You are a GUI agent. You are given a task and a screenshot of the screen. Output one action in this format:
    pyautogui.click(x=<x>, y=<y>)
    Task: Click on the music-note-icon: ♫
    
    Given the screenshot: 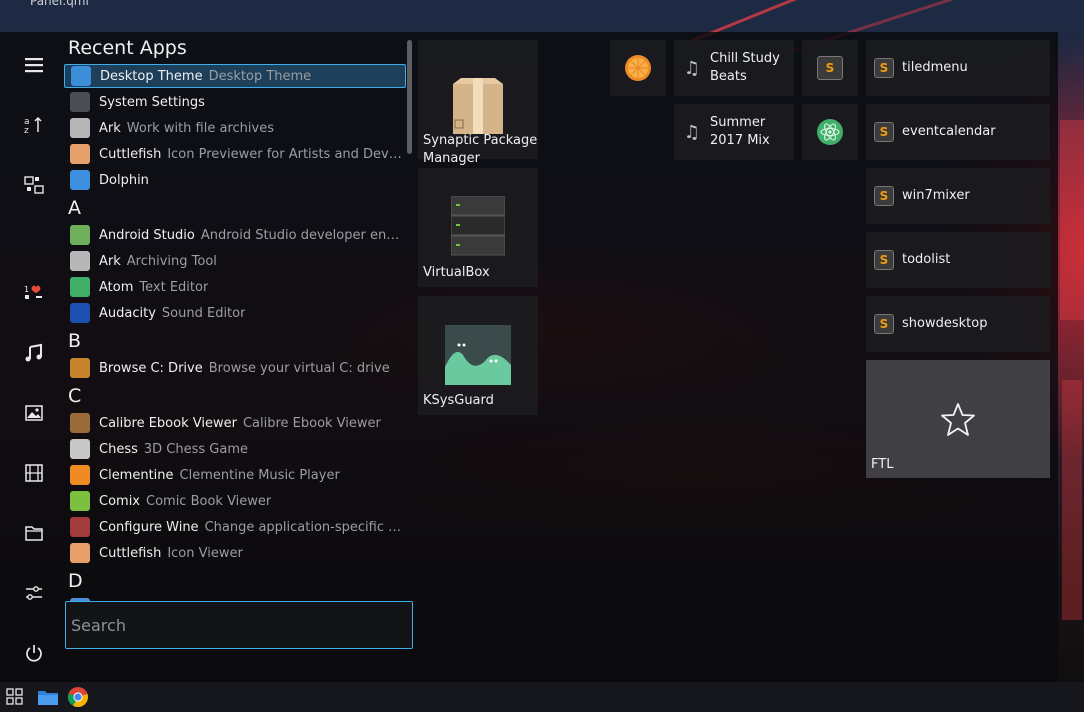 What is the action you would take?
    pyautogui.click(x=692, y=132)
    